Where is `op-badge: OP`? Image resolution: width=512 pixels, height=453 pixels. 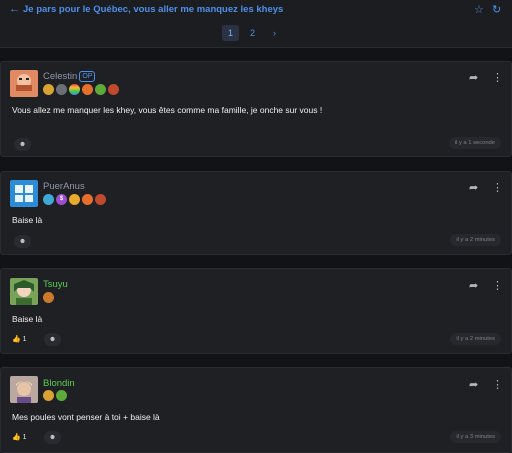 op-badge: OP is located at coordinates (87, 76).